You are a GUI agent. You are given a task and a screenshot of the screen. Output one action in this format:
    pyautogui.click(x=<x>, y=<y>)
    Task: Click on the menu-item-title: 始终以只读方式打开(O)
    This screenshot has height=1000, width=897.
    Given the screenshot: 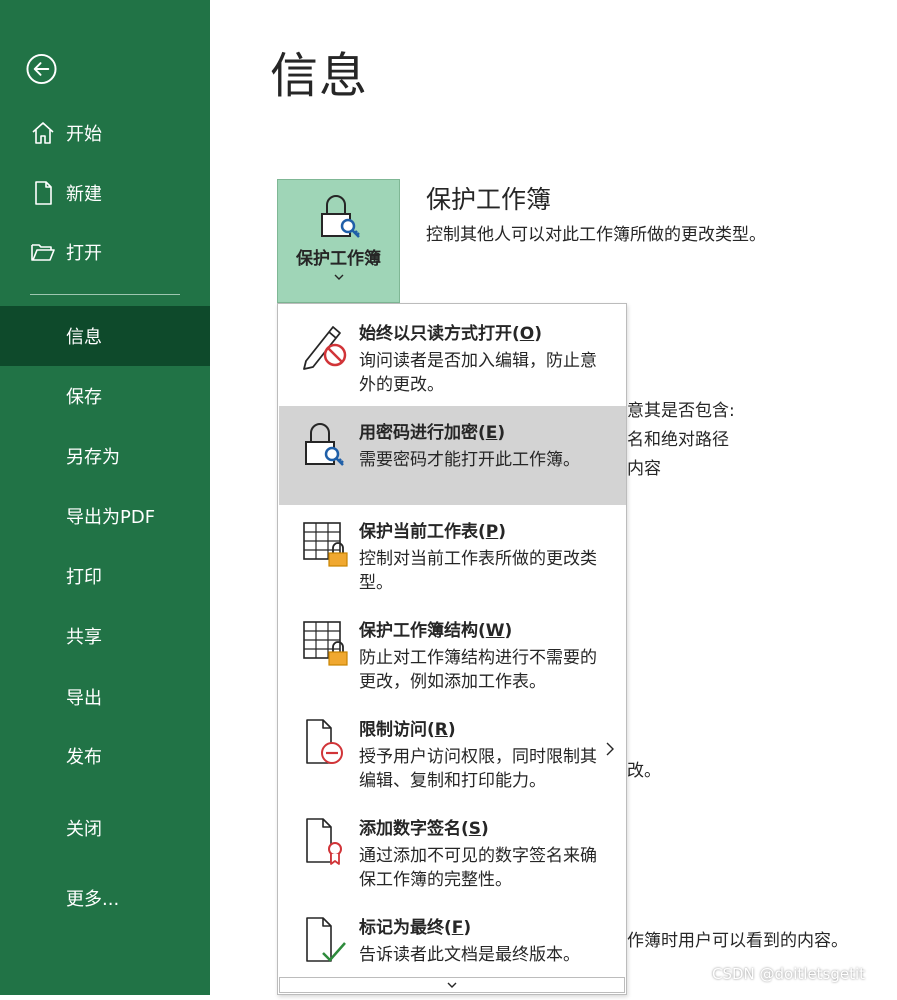 What is the action you would take?
    pyautogui.click(x=451, y=334)
    